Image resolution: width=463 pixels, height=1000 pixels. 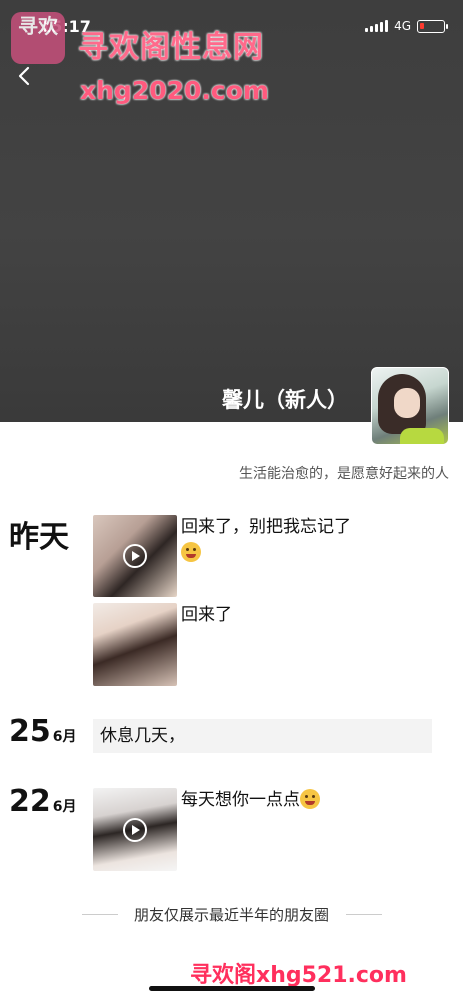 What do you see at coordinates (432, 26) in the screenshot?
I see `battery-icon` at bounding box center [432, 26].